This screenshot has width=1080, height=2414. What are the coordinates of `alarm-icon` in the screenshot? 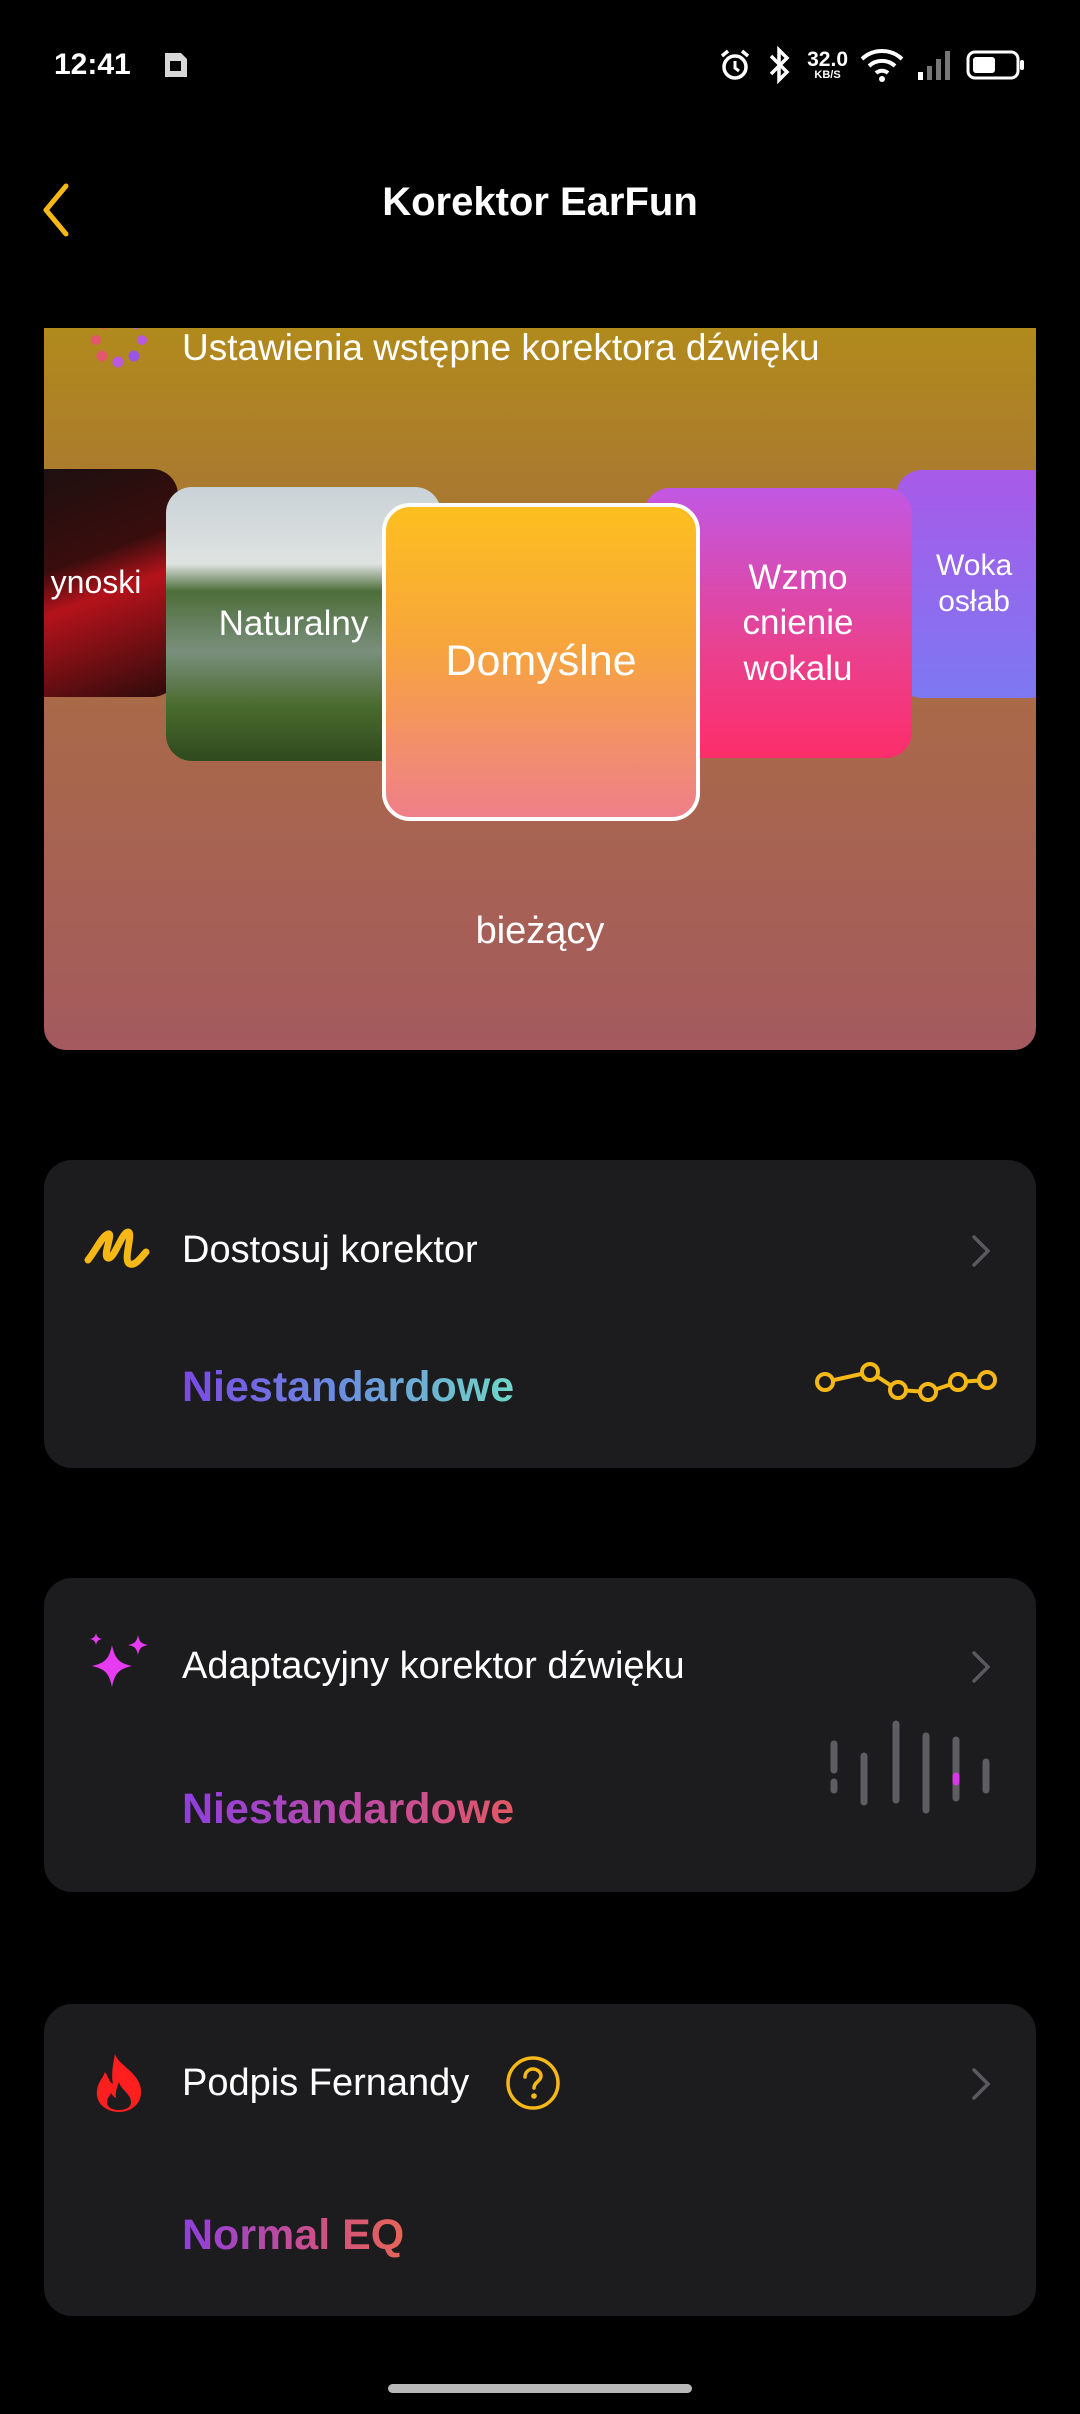 It's located at (735, 64).